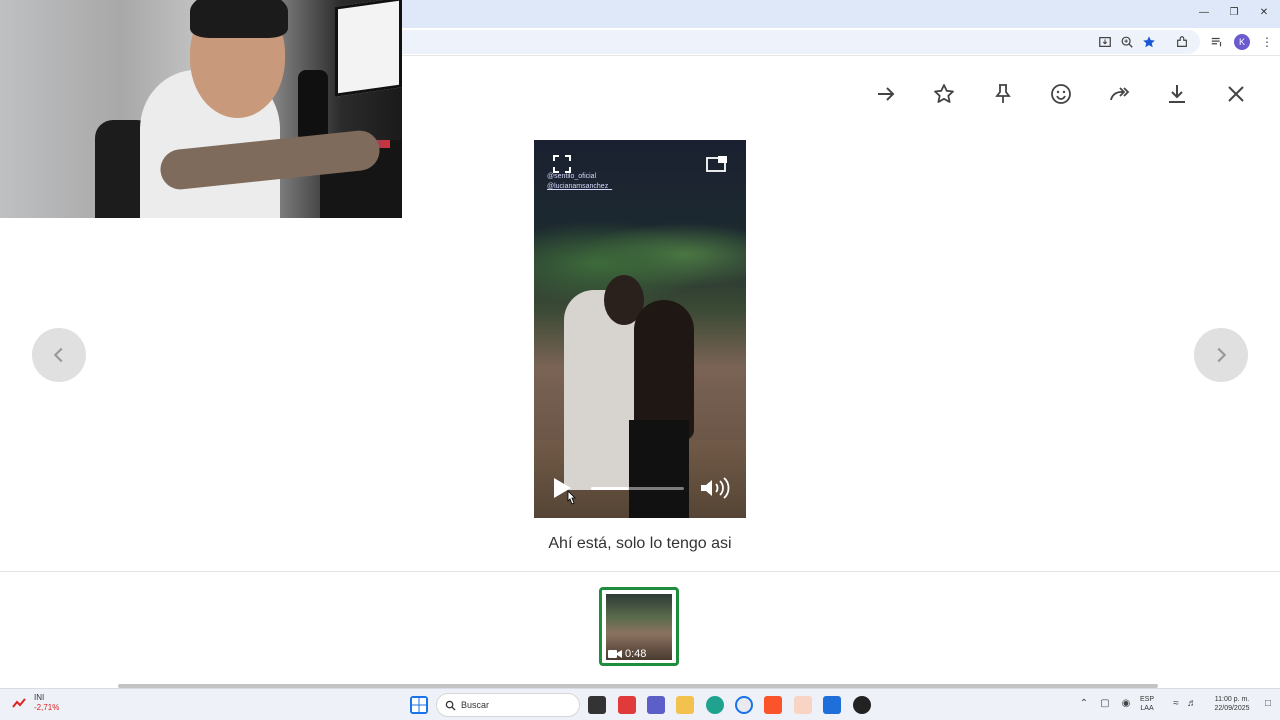 The width and height of the screenshot is (1280, 720). Describe the element at coordinates (1234, 13) in the screenshot. I see `maximize-icon: ❐` at that location.